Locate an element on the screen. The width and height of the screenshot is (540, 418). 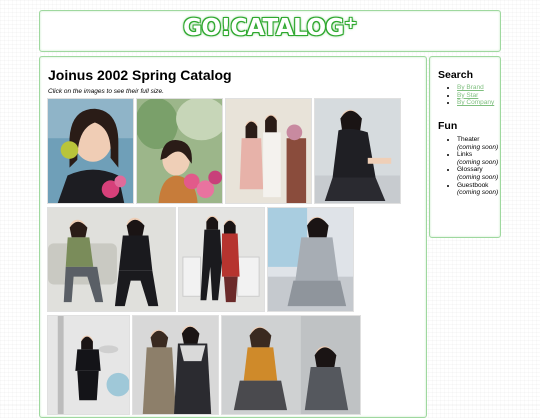
search-by-company-link: By Company is located at coordinates (475, 102).